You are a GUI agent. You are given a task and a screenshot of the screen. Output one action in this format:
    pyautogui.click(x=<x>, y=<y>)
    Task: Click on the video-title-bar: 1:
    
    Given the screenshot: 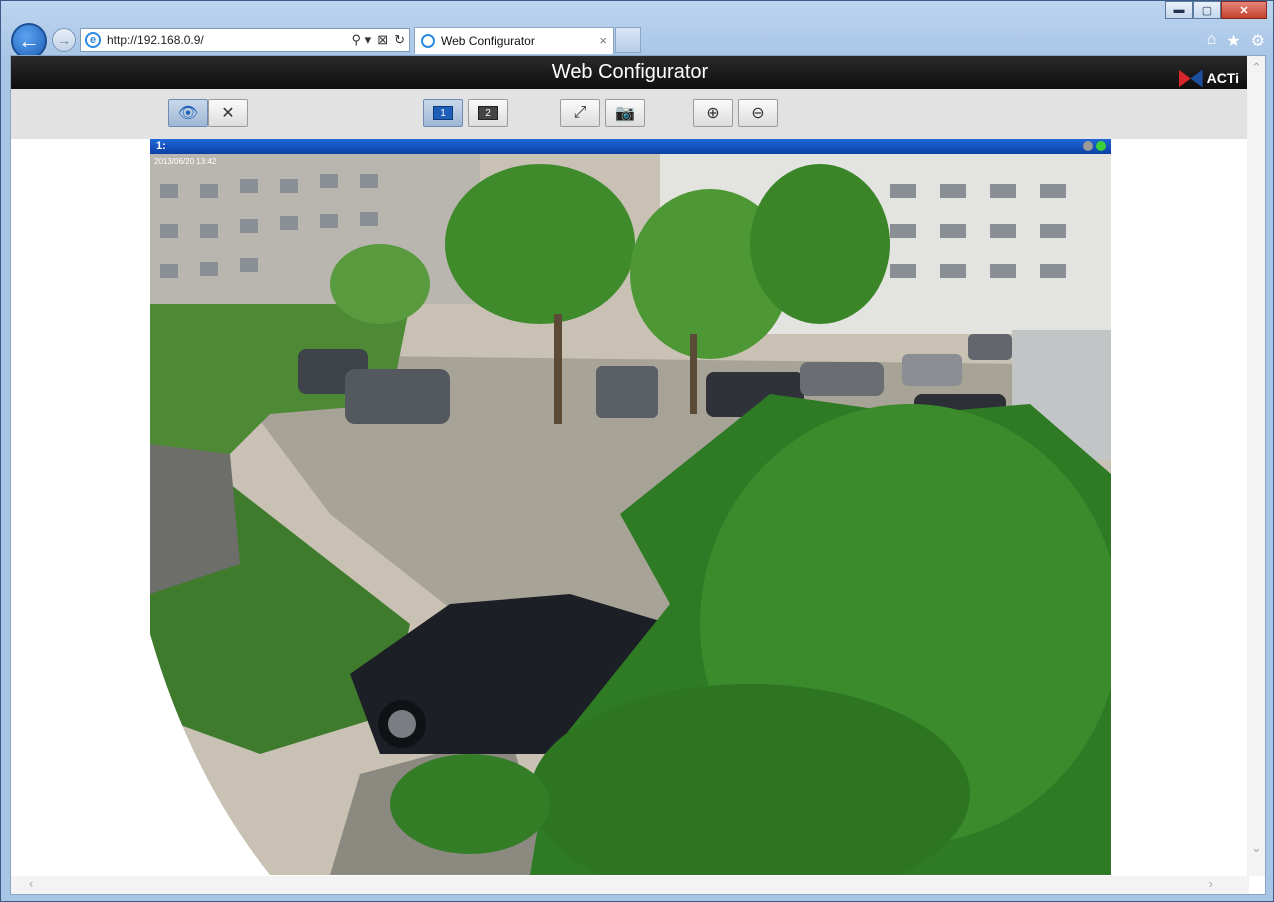 What is the action you would take?
    pyautogui.click(x=630, y=146)
    